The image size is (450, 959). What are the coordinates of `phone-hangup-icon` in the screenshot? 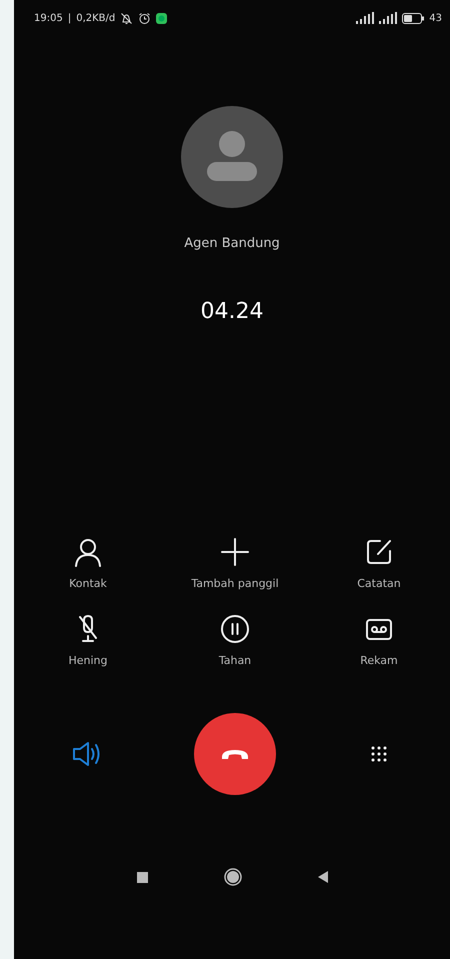 It's located at (235, 754).